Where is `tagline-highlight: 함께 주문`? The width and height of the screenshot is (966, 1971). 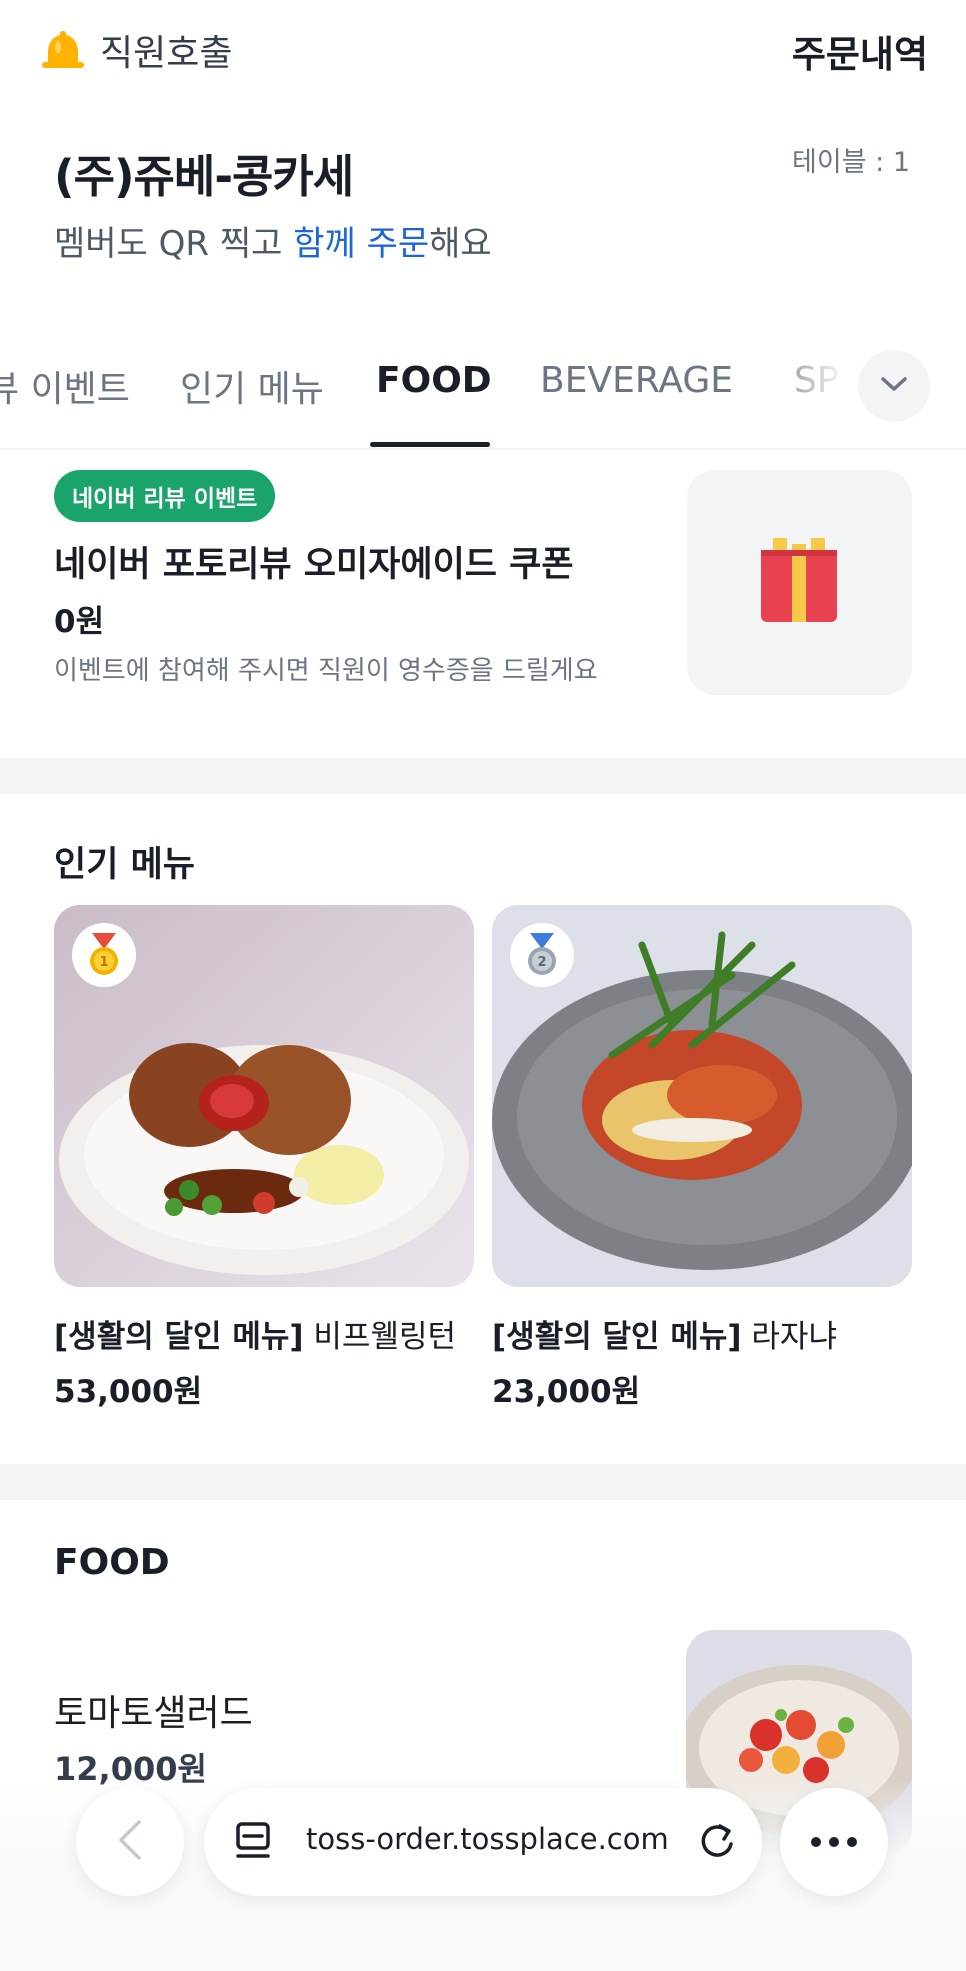 tagline-highlight: 함께 주문 is located at coordinates (361, 244).